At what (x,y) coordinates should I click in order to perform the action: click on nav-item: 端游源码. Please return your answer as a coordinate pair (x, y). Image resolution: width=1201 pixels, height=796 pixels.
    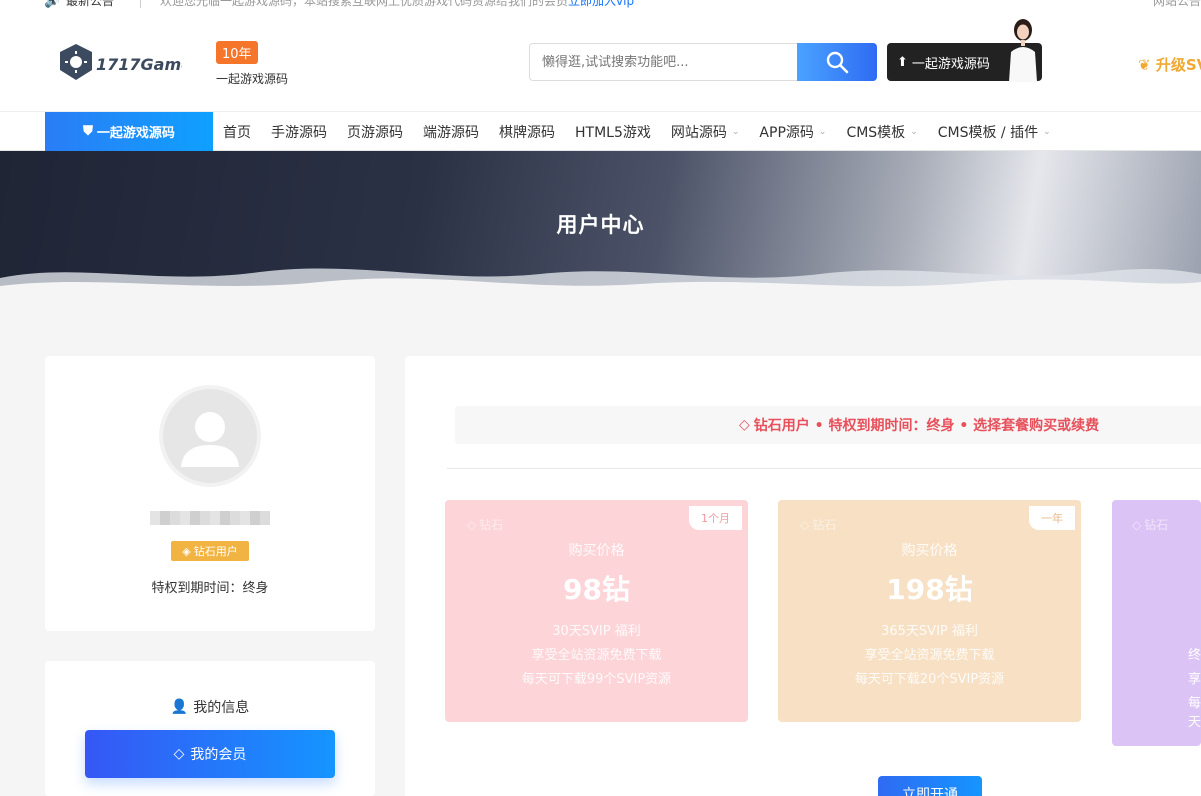
    Looking at the image, I should click on (451, 131).